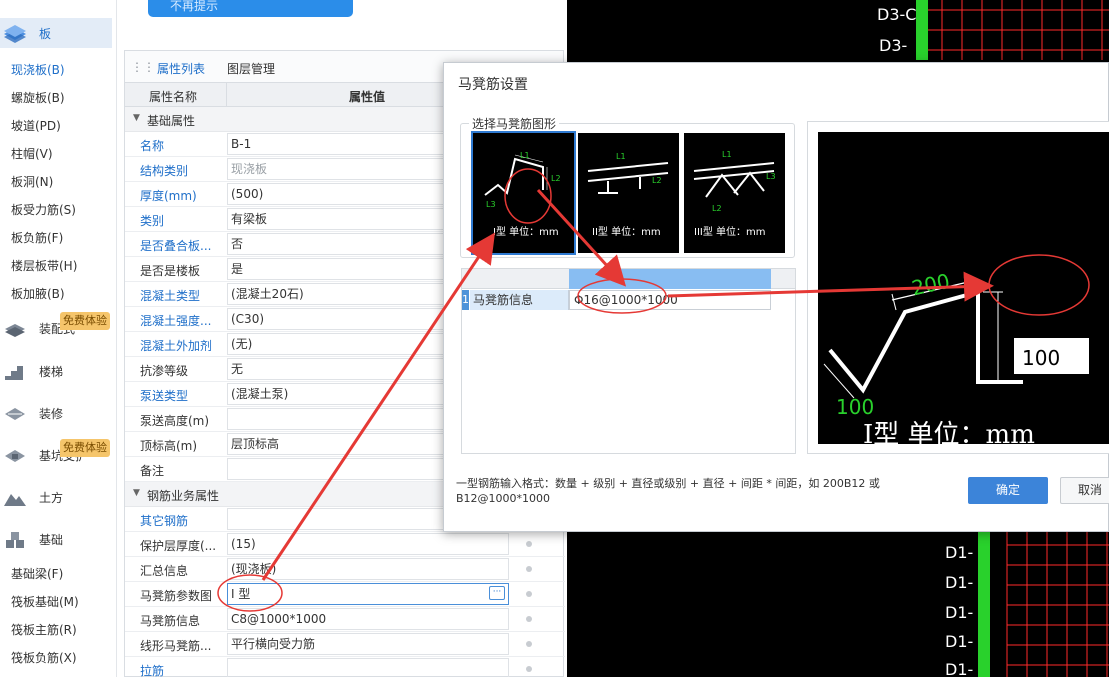  Describe the element at coordinates (248, 319) in the screenshot. I see `property-value-text: (C30)` at that location.